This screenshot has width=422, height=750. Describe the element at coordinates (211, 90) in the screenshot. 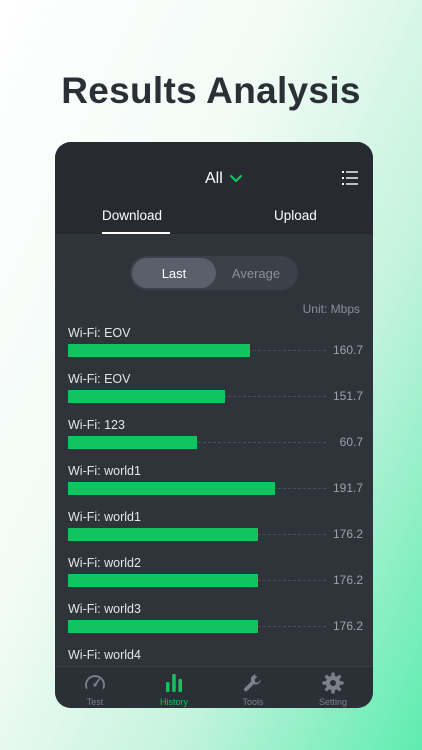

I see `page-headline: Results Analysis` at that location.